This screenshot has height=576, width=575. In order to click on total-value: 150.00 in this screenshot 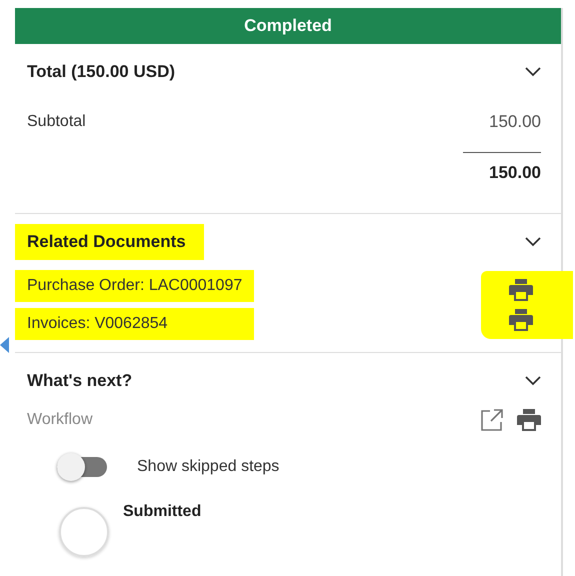, I will do `click(515, 173)`.